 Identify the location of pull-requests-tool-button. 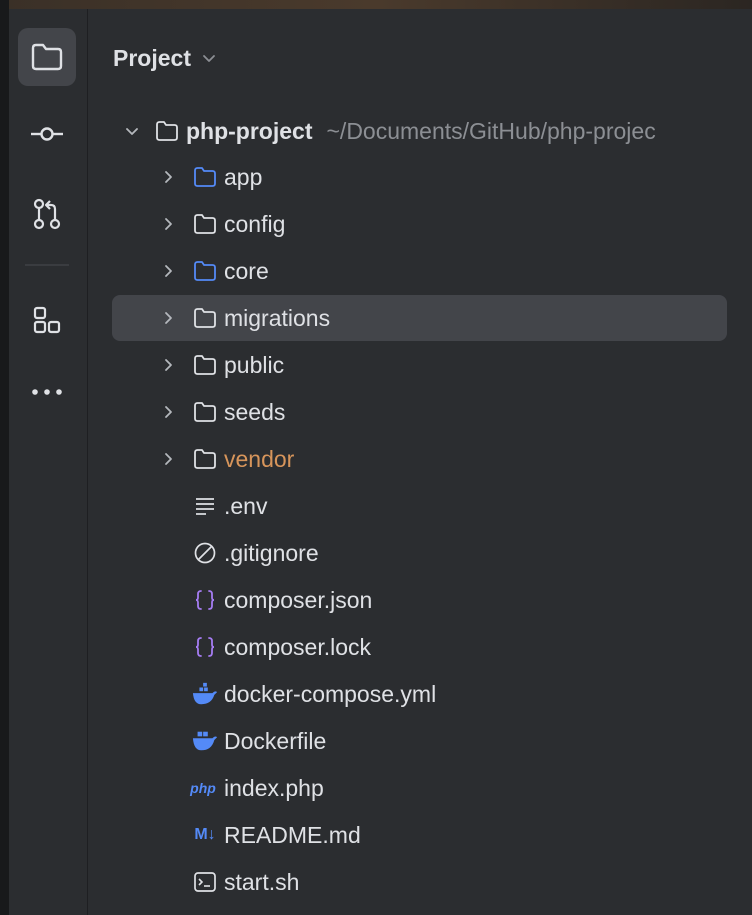
(47, 214).